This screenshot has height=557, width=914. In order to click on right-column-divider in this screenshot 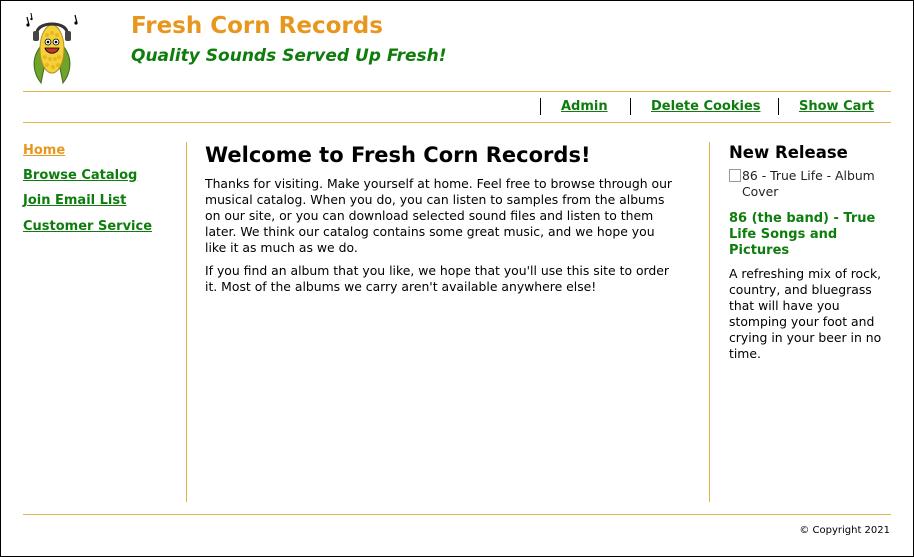, I will do `click(709, 322)`.